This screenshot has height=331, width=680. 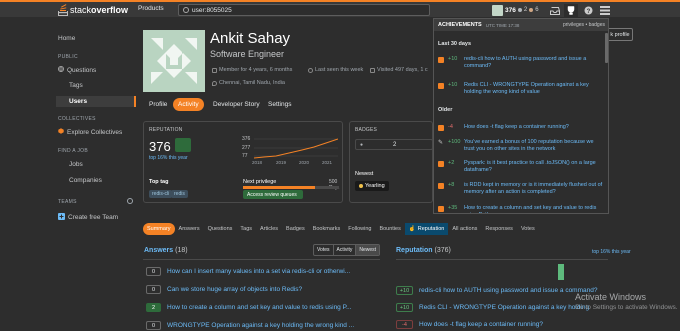 I want to click on graph-tick-x: 2020, so click(x=304, y=162).